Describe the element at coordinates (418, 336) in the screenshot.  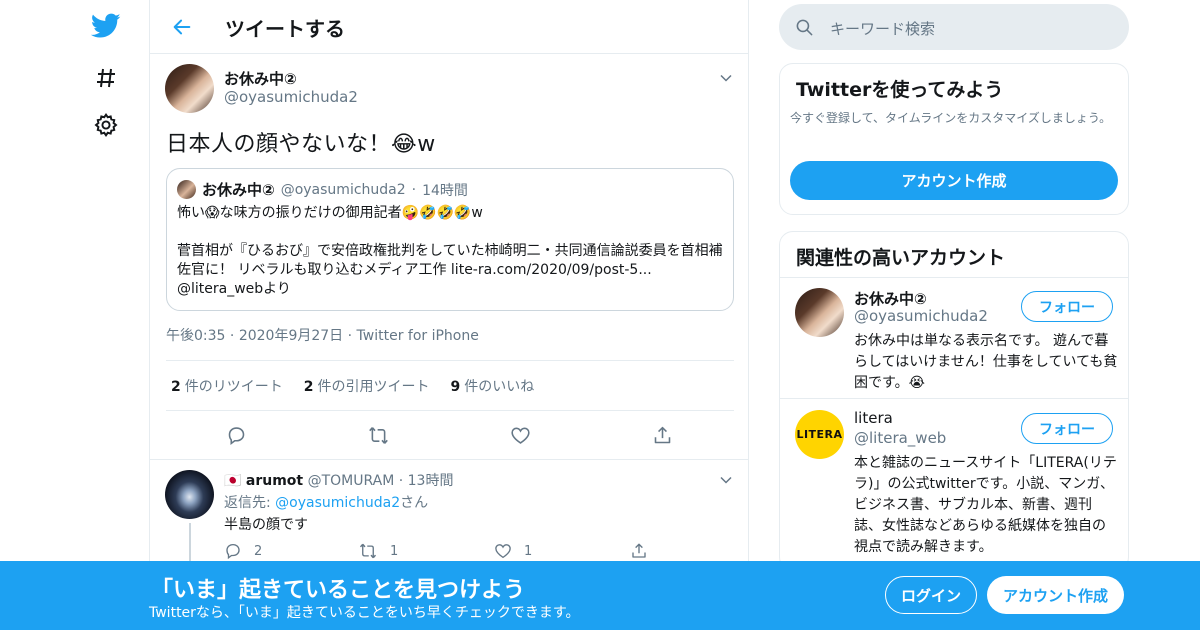
I see `tweet-source: Twitter for iPhone` at that location.